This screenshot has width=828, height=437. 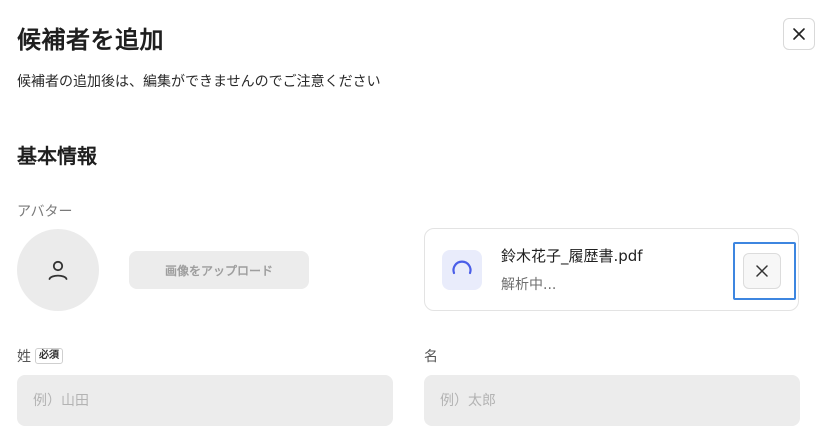 I want to click on first-name-label: 名, so click(x=431, y=356).